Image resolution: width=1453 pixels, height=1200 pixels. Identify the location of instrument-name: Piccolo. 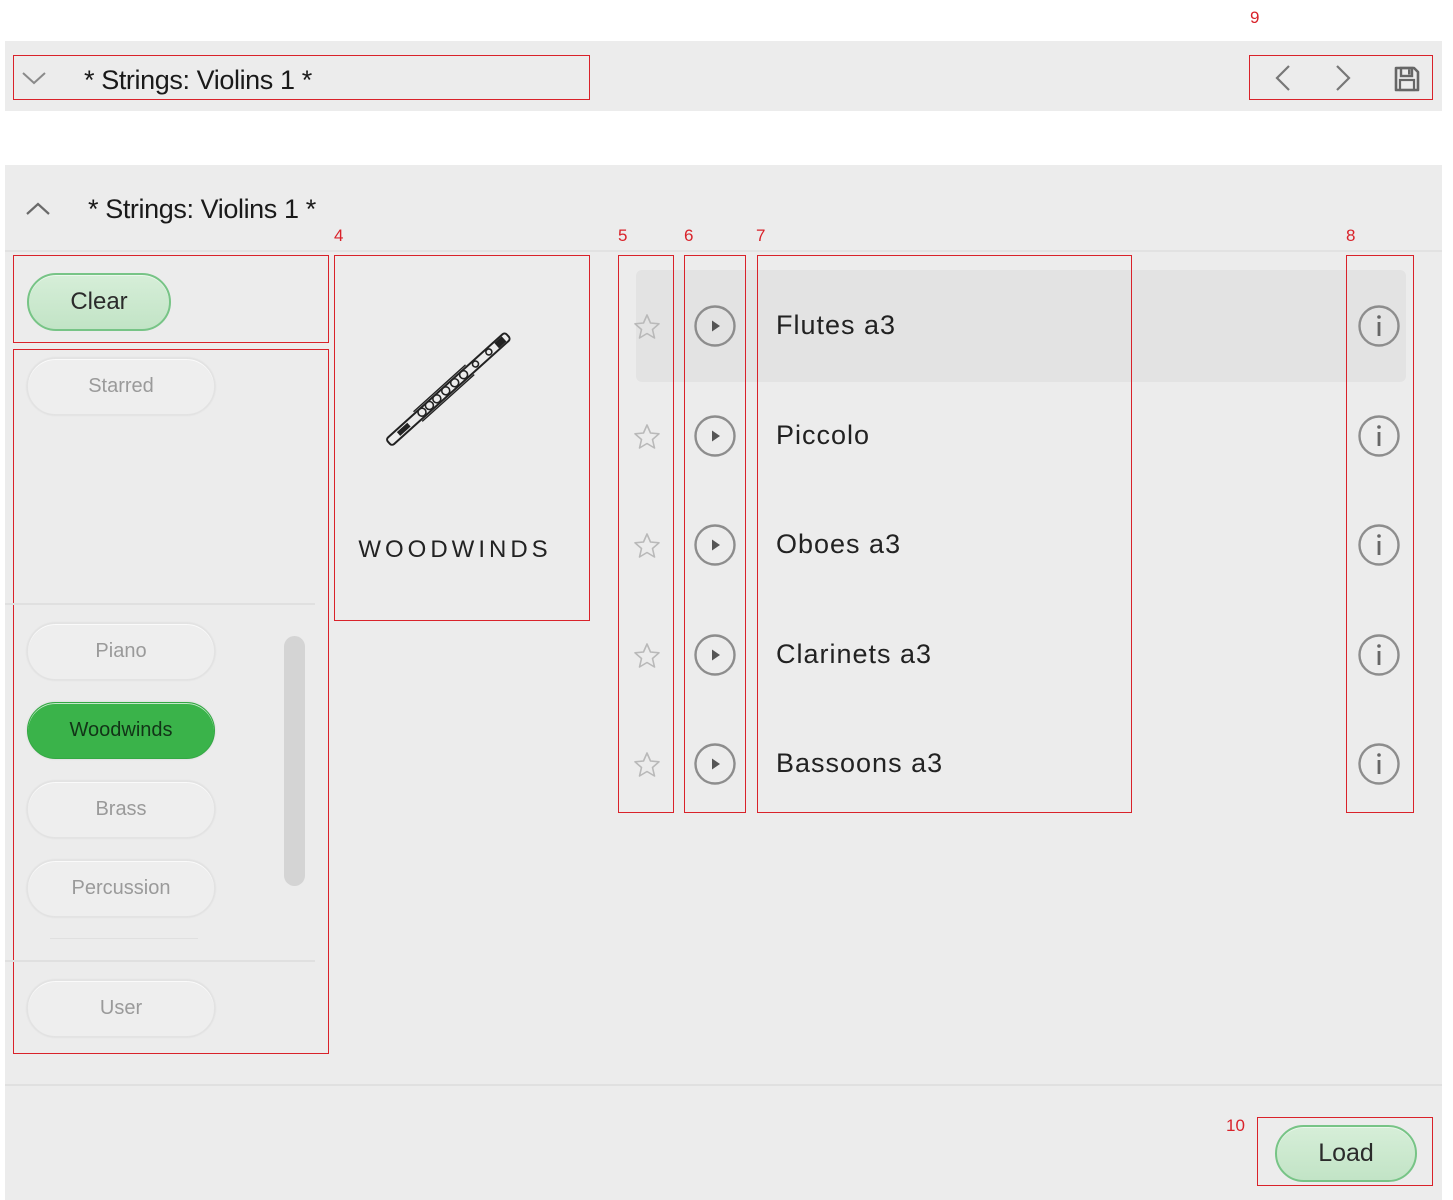
(823, 435).